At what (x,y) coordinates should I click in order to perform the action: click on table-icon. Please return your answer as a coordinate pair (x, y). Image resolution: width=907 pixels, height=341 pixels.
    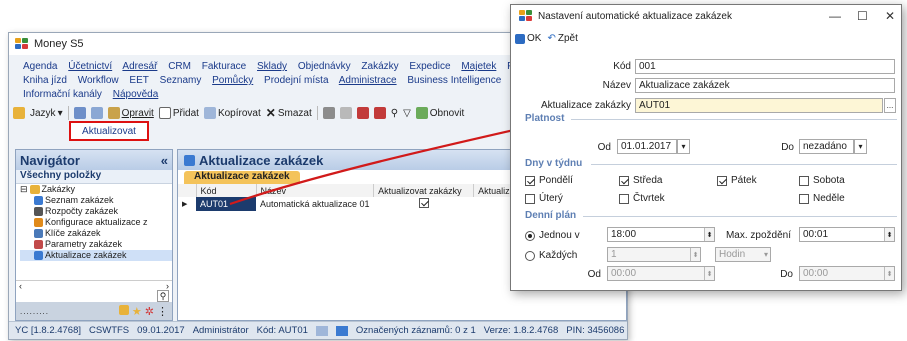
    Looking at the image, I should click on (96, 113).